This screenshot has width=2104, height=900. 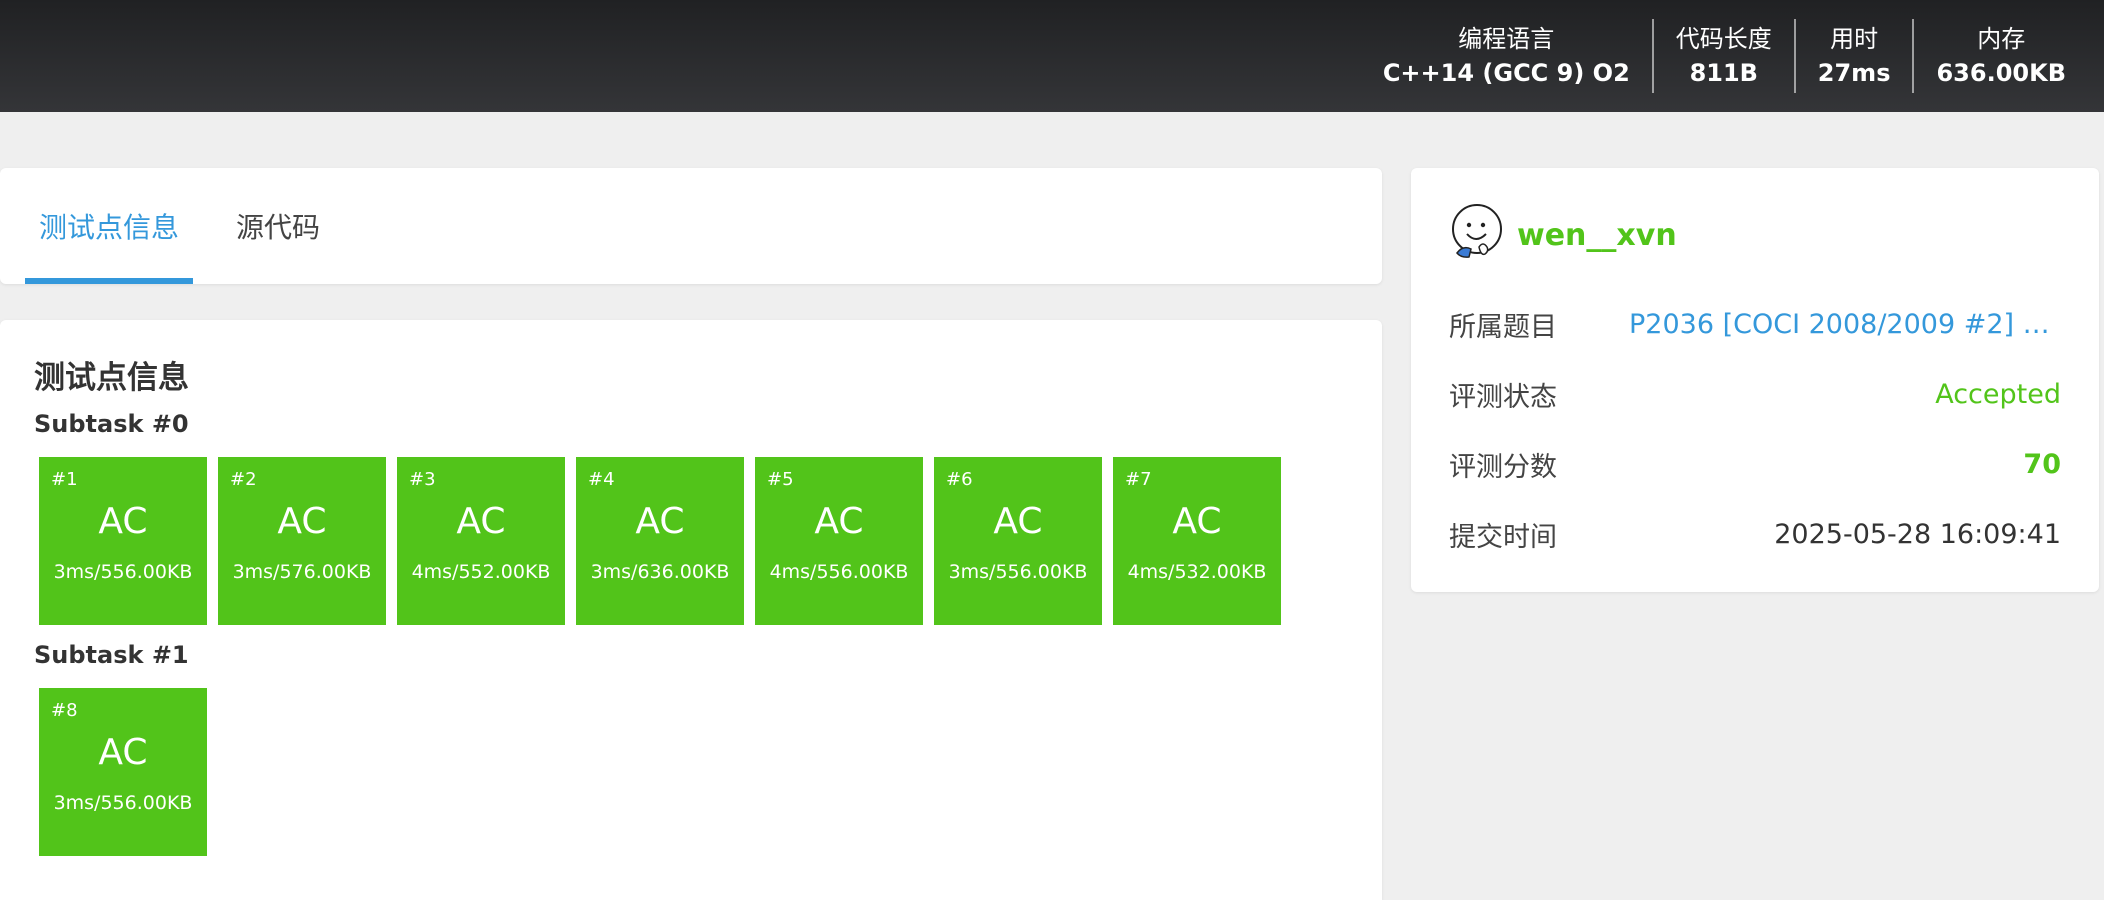 What do you see at coordinates (64, 710) in the screenshot?
I see `testcase-id: #8` at bounding box center [64, 710].